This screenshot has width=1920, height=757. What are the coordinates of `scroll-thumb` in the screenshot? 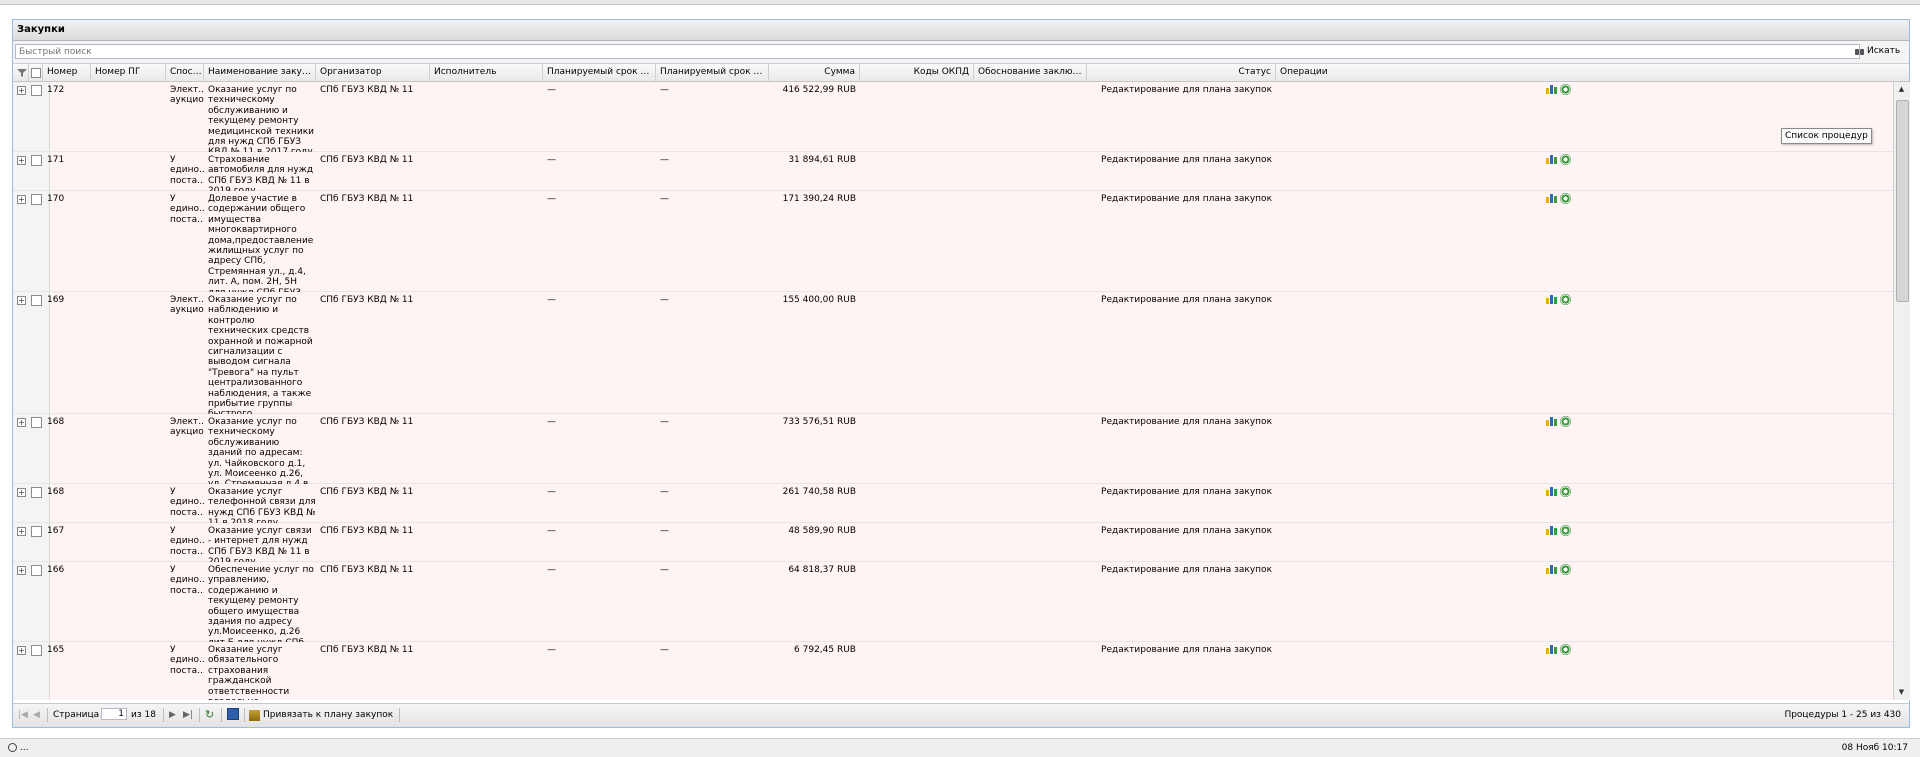 It's located at (1902, 201).